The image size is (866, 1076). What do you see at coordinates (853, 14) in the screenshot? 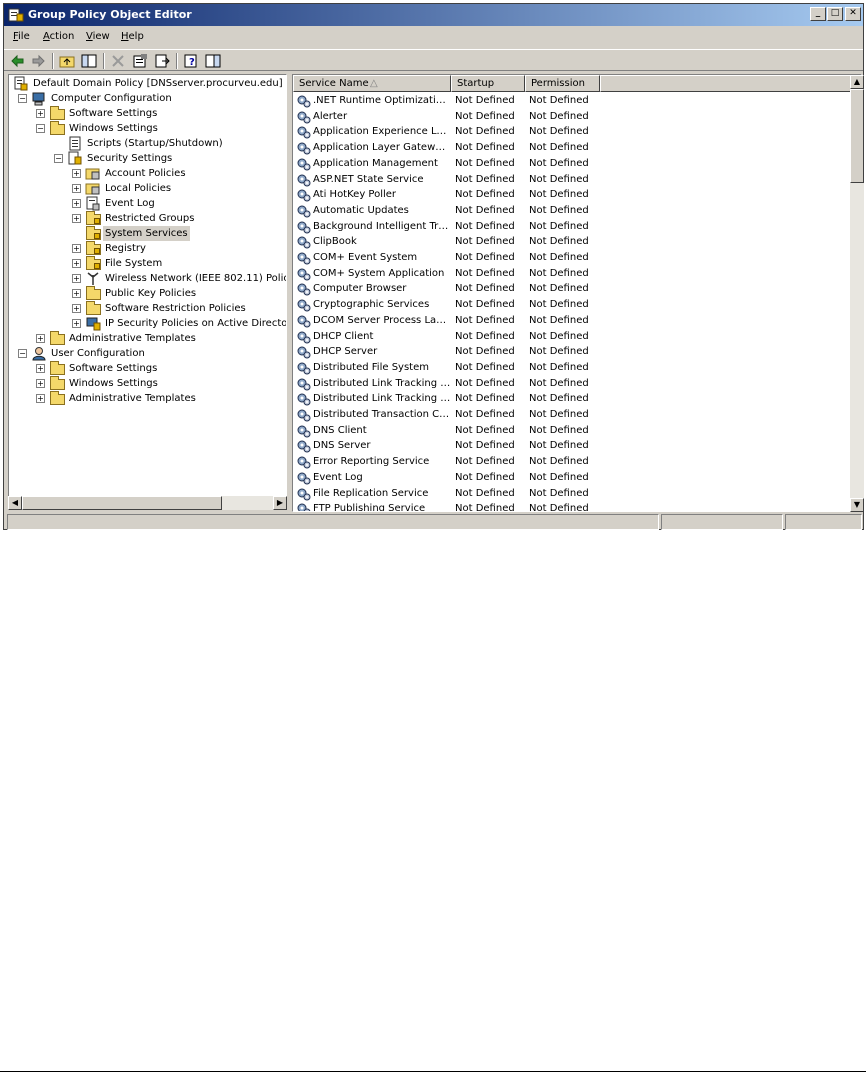
I see `close-button: ✕` at bounding box center [853, 14].